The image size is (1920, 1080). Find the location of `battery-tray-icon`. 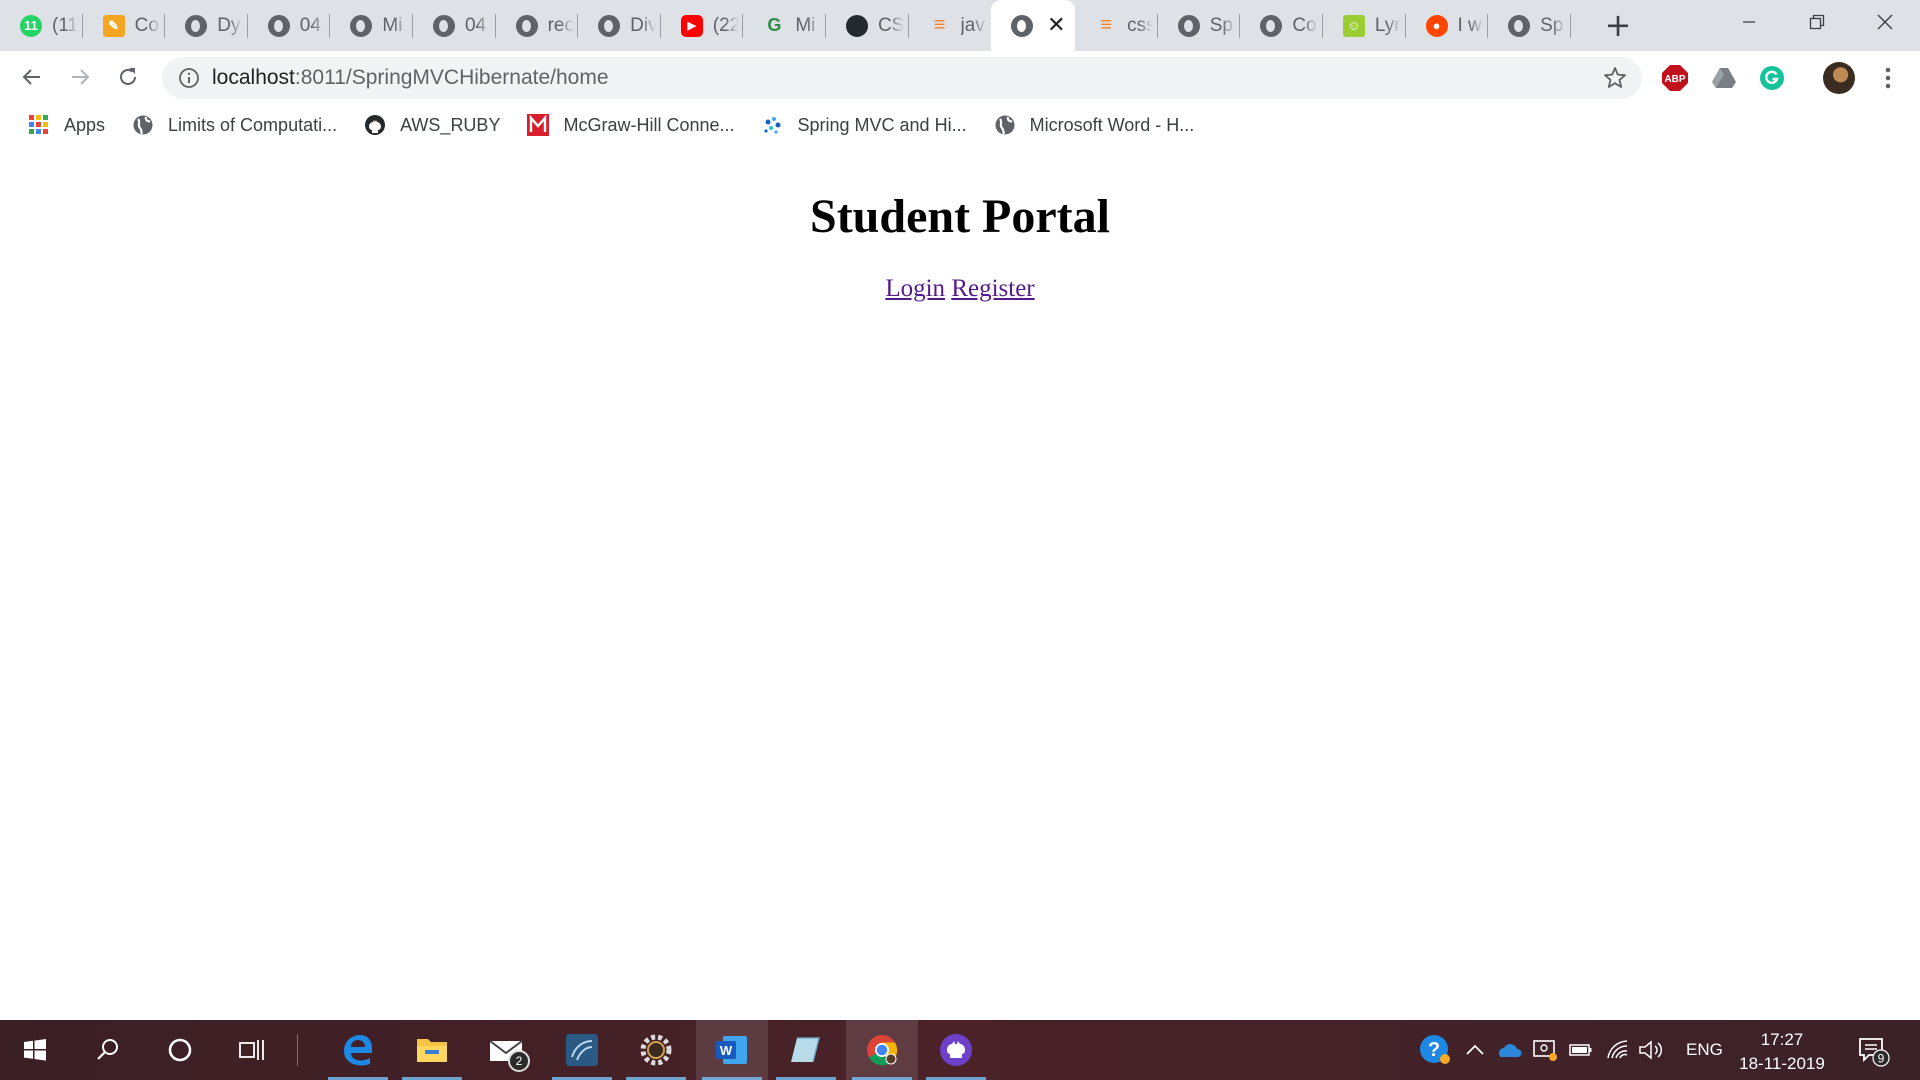

battery-tray-icon is located at coordinates (1581, 1050).